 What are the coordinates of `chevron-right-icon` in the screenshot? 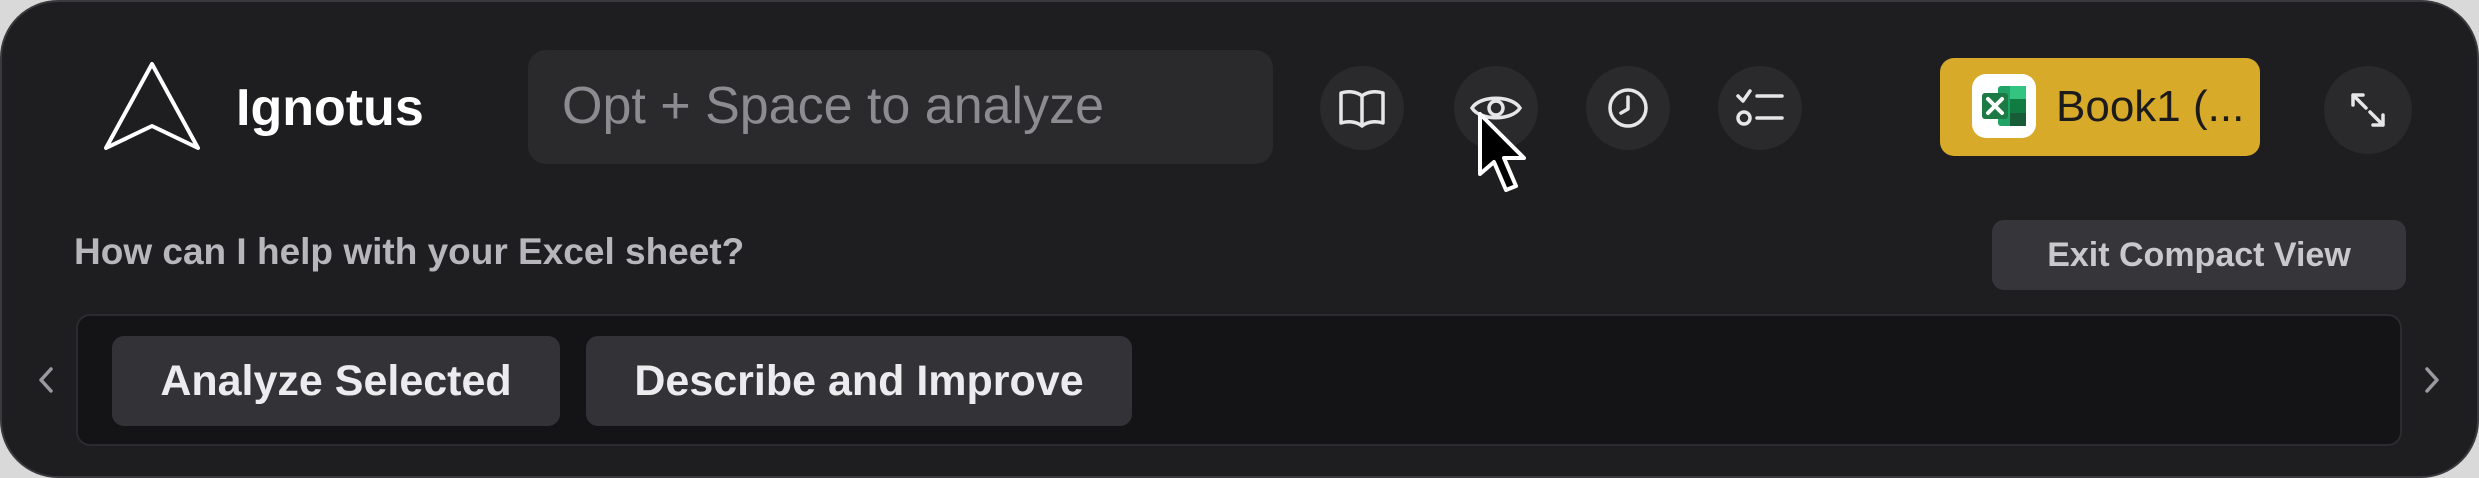 It's located at (2432, 380).